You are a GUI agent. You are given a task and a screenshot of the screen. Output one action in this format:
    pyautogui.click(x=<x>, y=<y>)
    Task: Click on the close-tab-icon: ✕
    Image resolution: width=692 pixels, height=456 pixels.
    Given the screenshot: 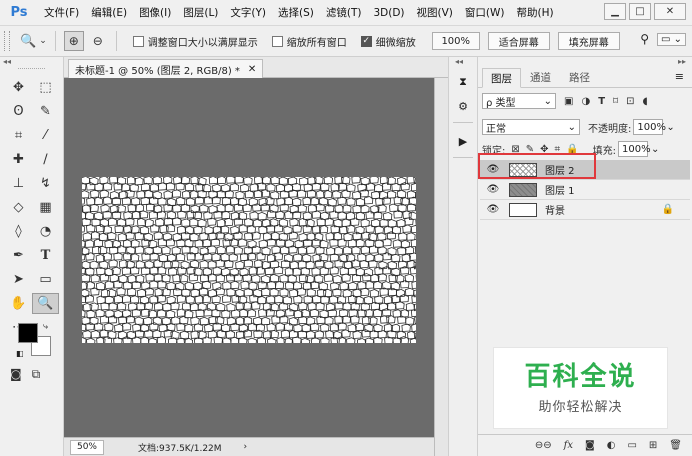 What is the action you would take?
    pyautogui.click(x=252, y=69)
    